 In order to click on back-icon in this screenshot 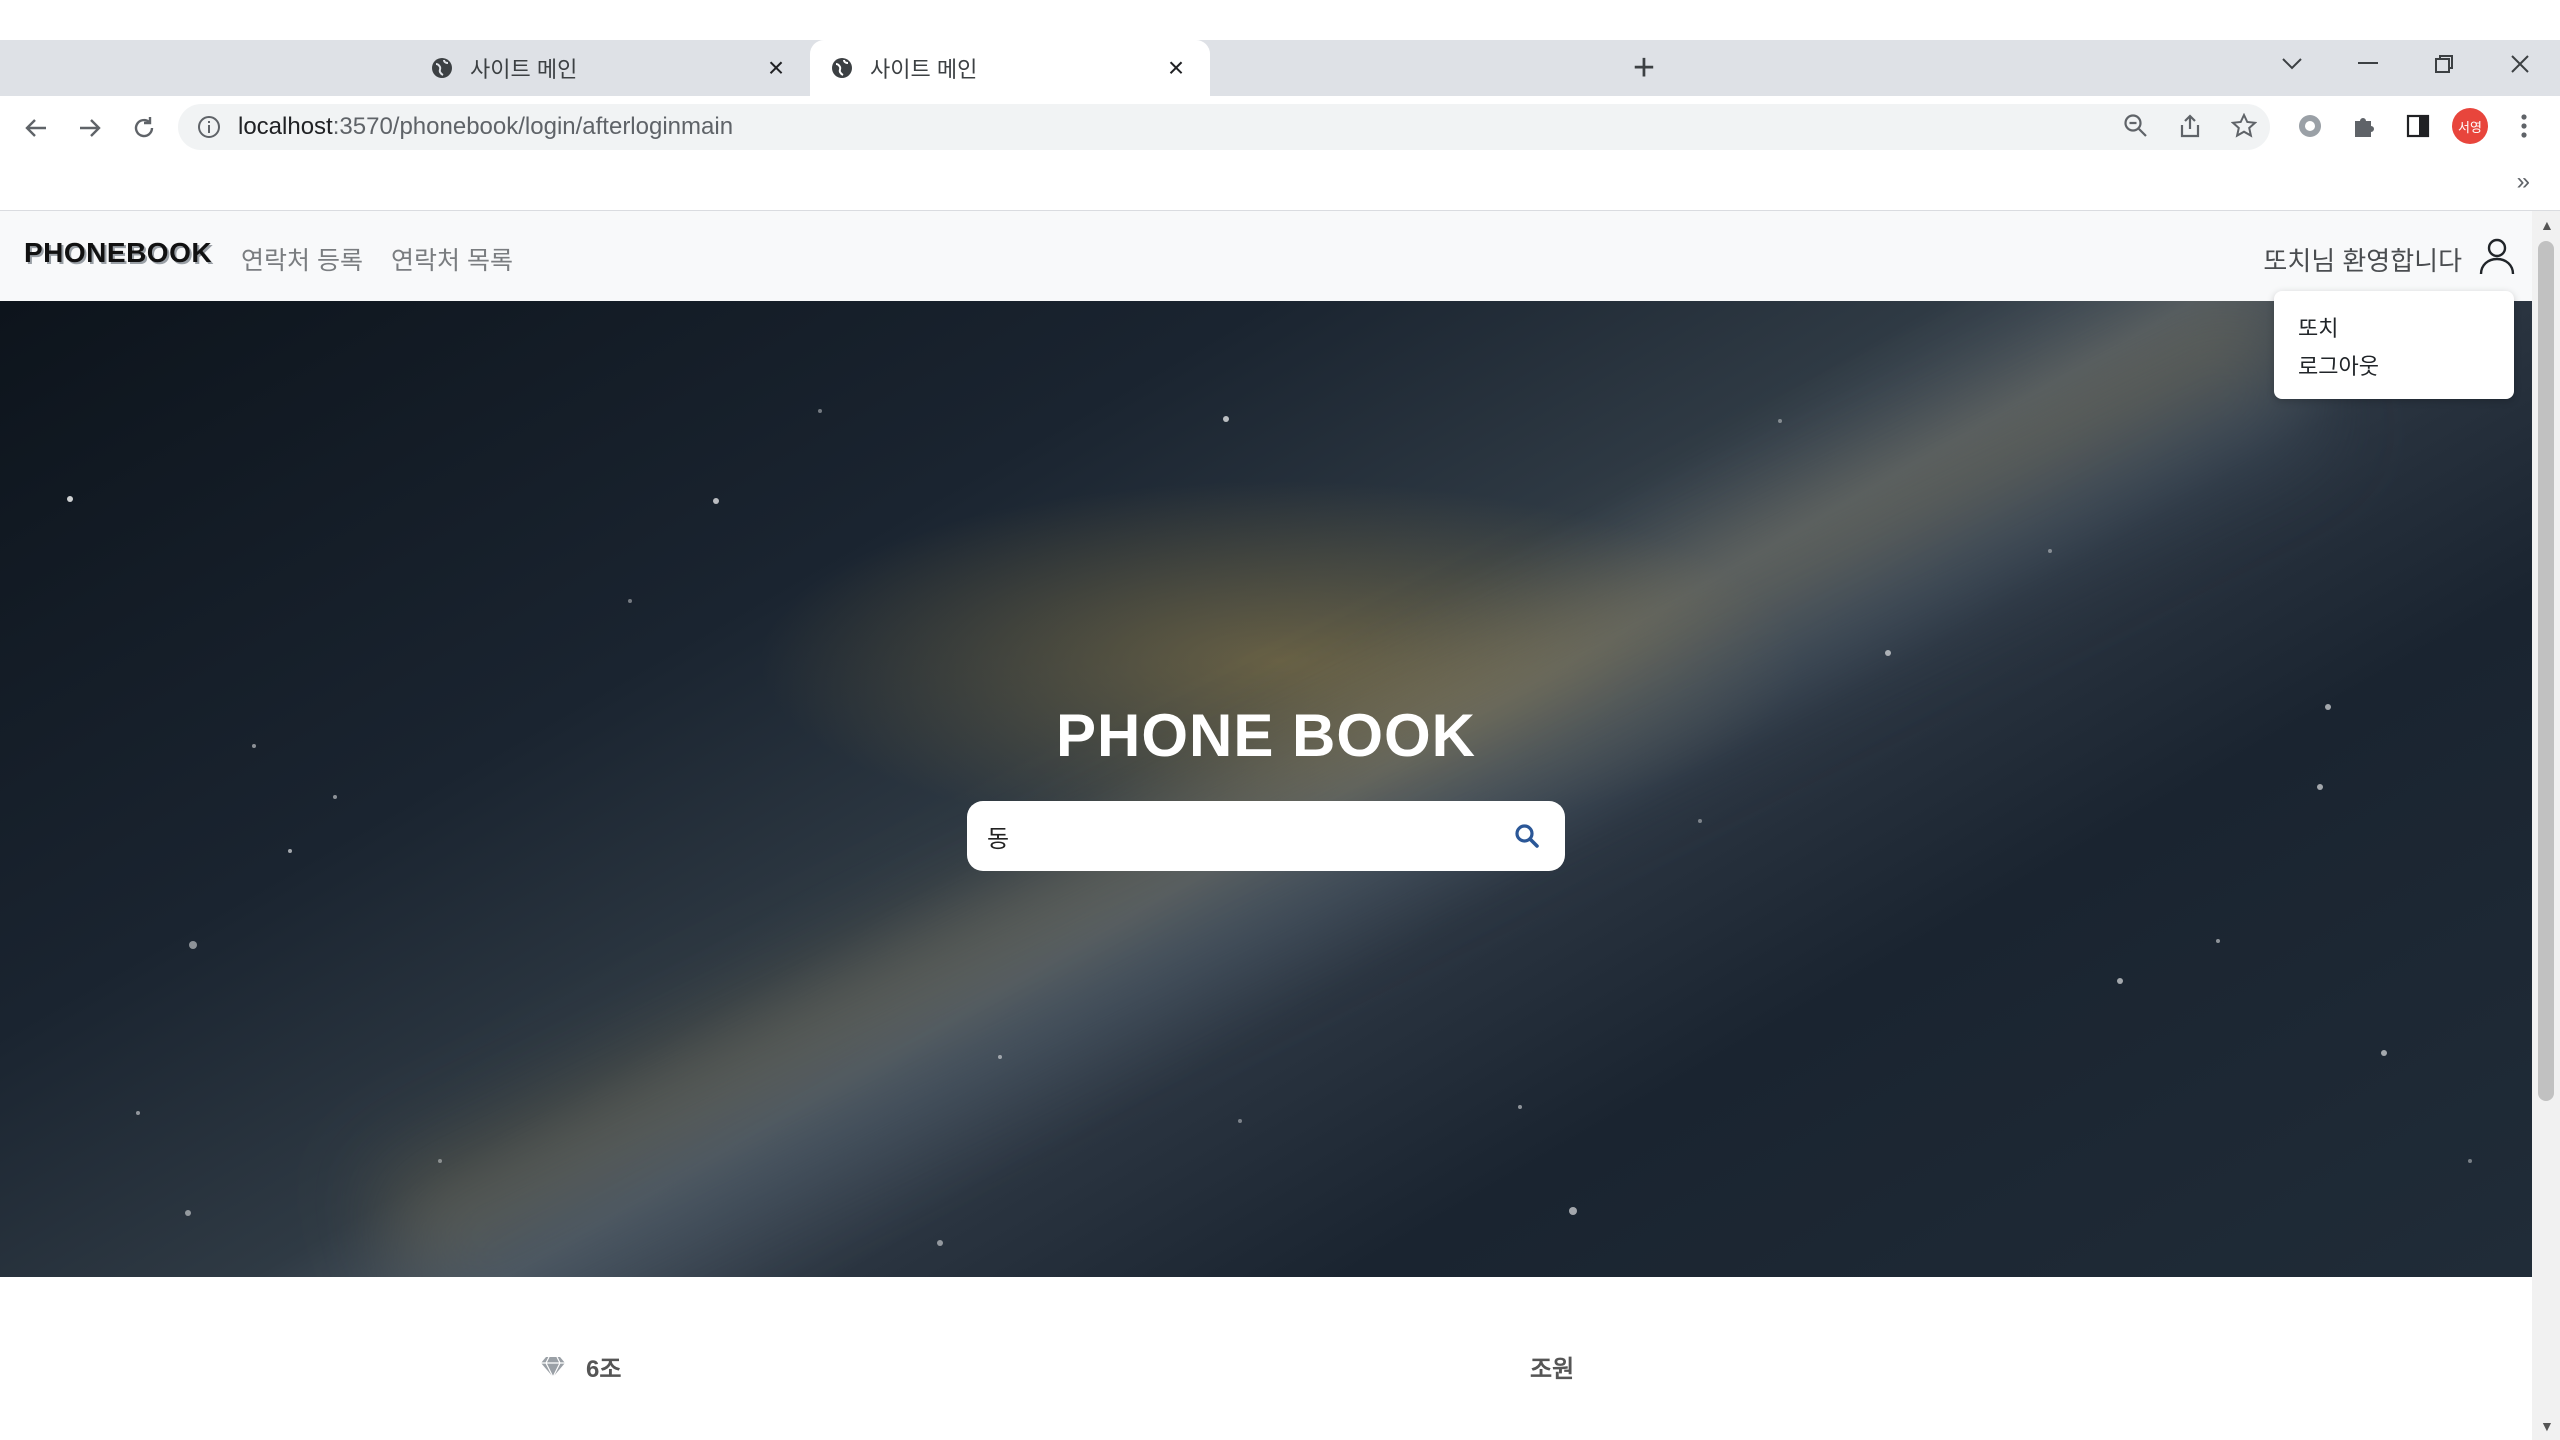, I will do `click(36, 128)`.